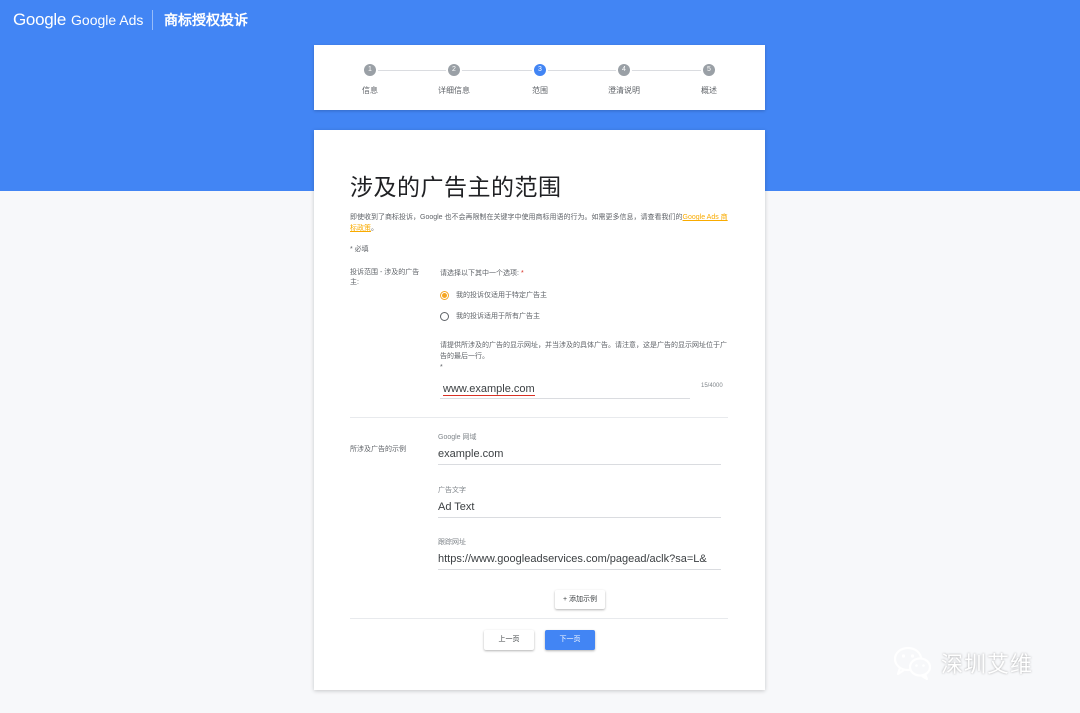 This screenshot has width=1080, height=713. What do you see at coordinates (454, 70) in the screenshot?
I see `step-2-dot: 2` at bounding box center [454, 70].